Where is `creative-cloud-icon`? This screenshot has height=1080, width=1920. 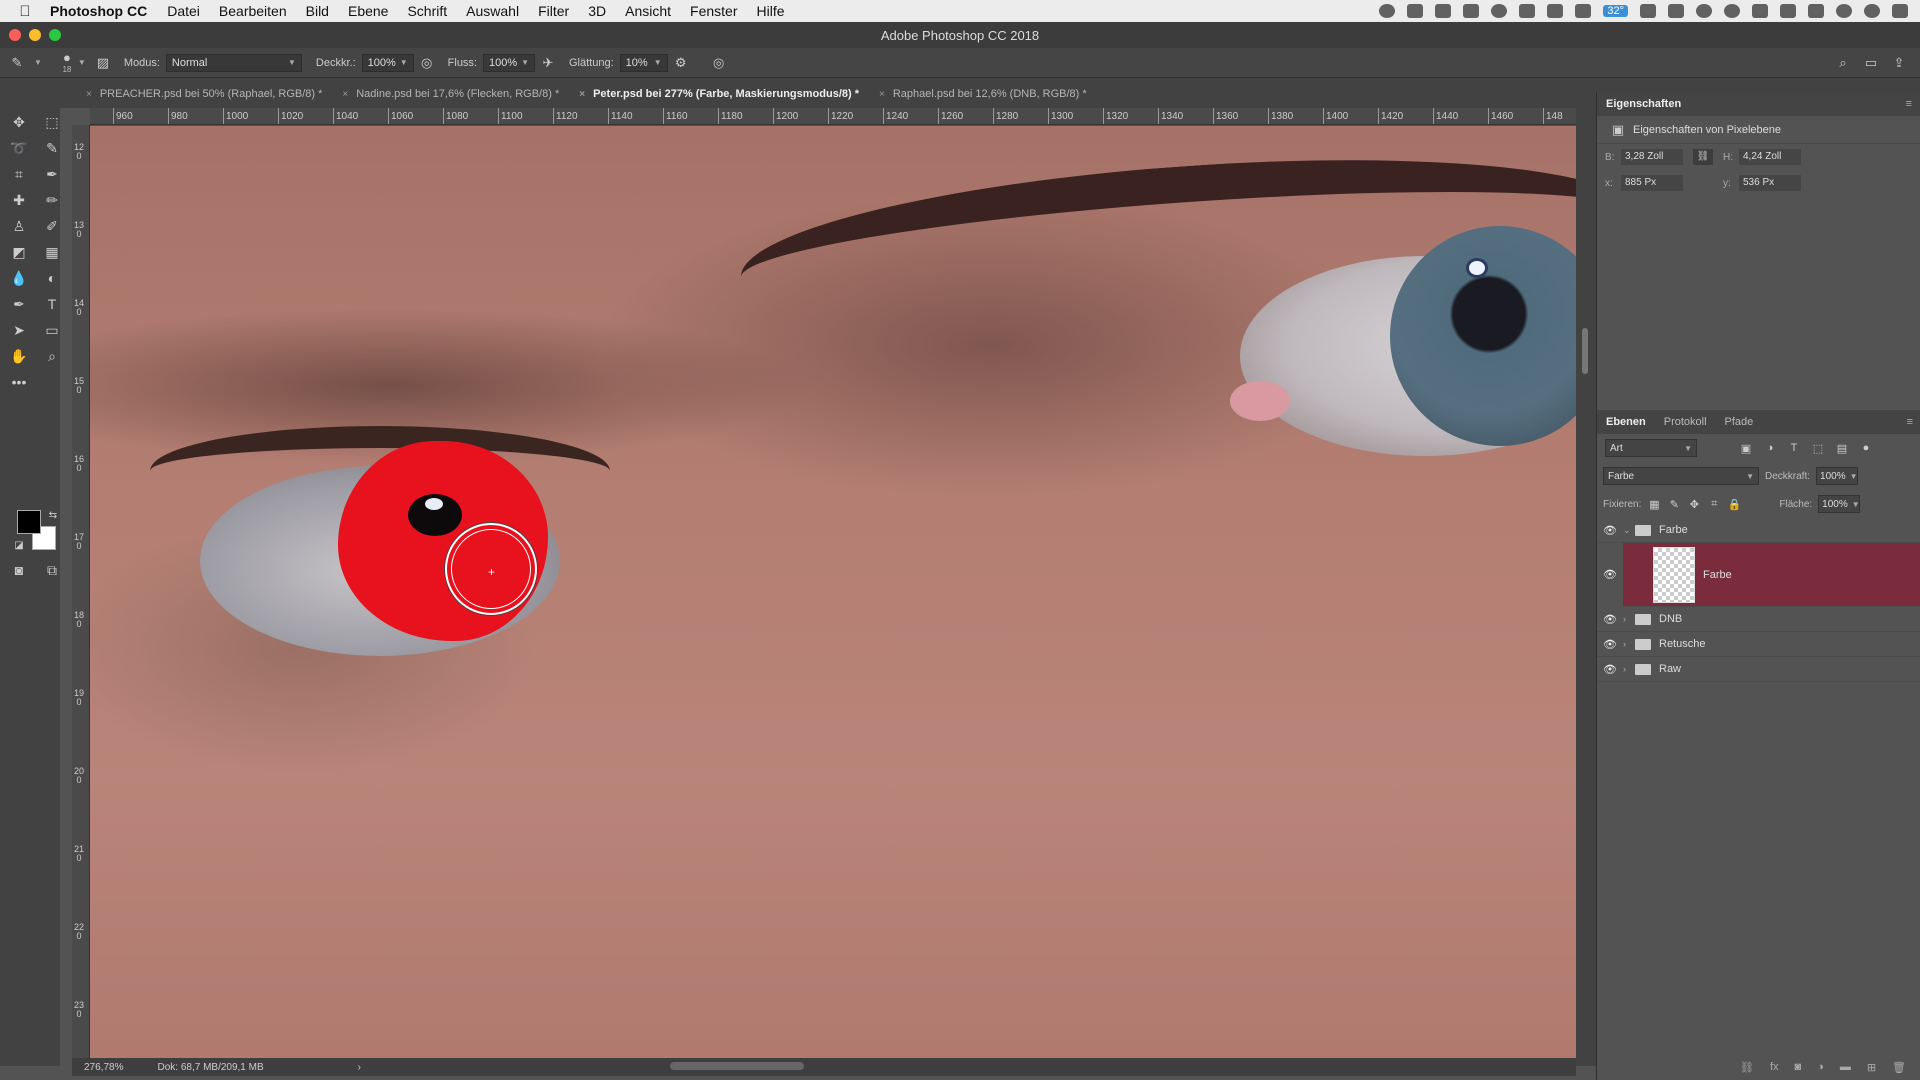
creative-cloud-icon is located at coordinates (1704, 11).